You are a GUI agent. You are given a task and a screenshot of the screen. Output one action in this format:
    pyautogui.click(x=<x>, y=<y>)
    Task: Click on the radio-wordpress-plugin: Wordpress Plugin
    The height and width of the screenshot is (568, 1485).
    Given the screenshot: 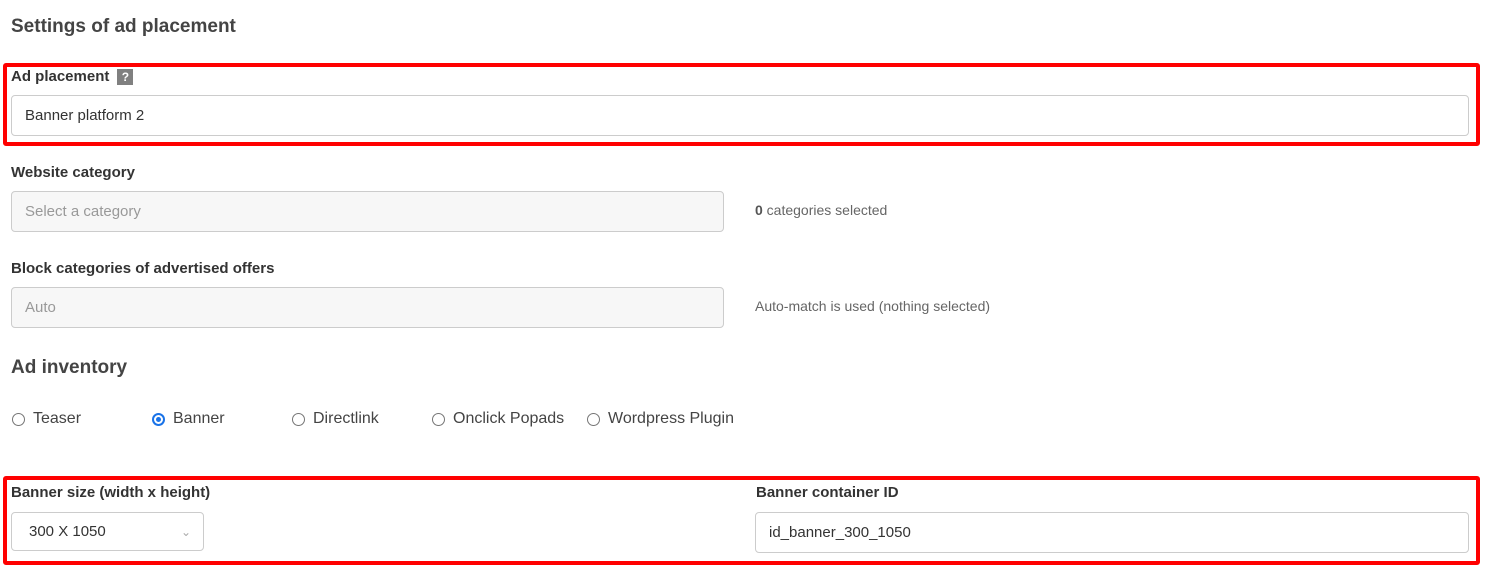 What is the action you would take?
    pyautogui.click(x=660, y=419)
    